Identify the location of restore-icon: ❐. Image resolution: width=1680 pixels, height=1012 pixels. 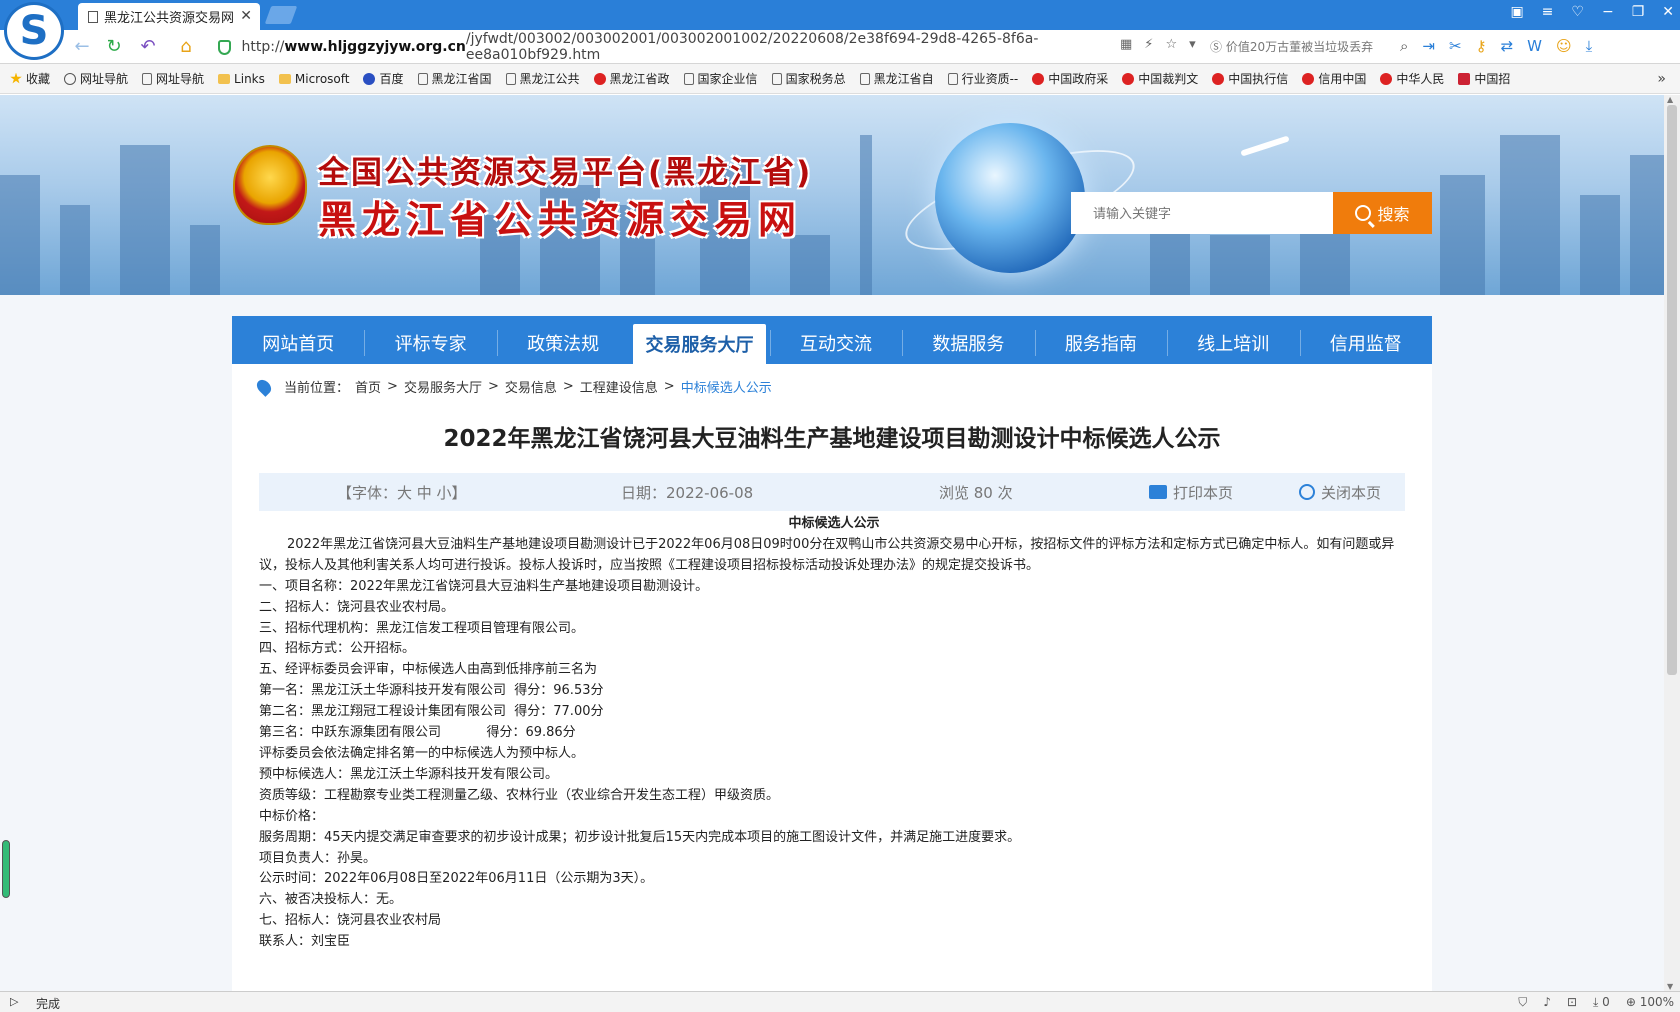
(1638, 12).